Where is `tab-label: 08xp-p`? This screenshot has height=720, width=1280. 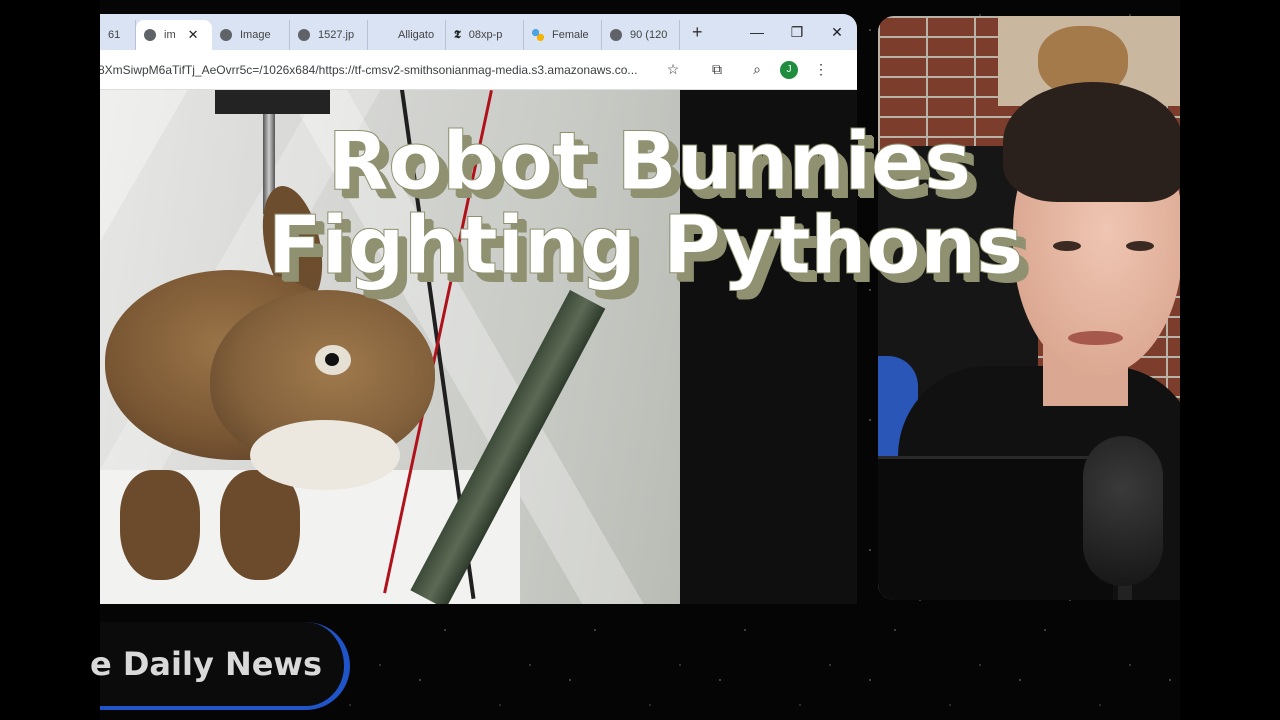
tab-label: 08xp-p is located at coordinates (485, 35).